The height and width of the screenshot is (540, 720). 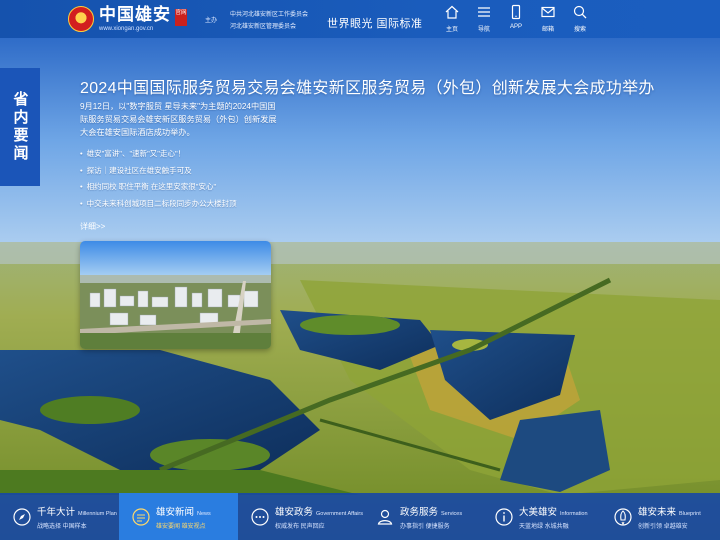 I want to click on tile-text: 政务服务 Services 办事指引 便捷服务, so click(x=431, y=517).